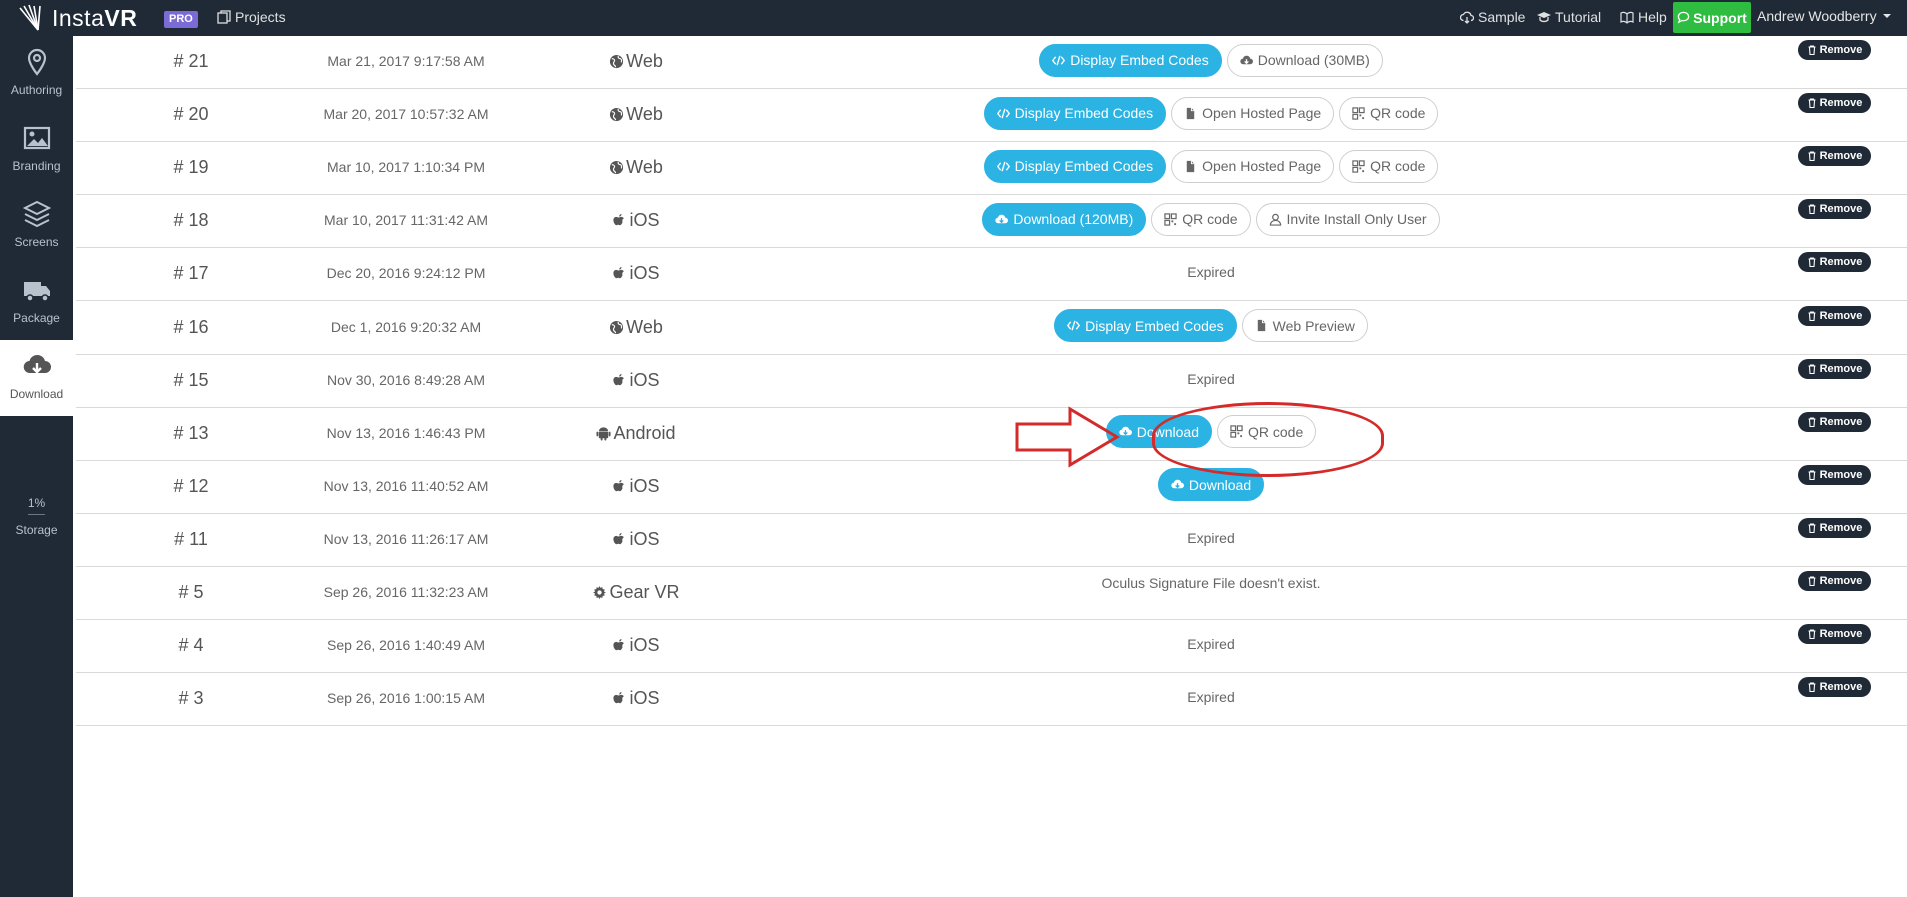 The image size is (1907, 897). Describe the element at coordinates (1720, 17) in the screenshot. I see `support-label: Support` at that location.